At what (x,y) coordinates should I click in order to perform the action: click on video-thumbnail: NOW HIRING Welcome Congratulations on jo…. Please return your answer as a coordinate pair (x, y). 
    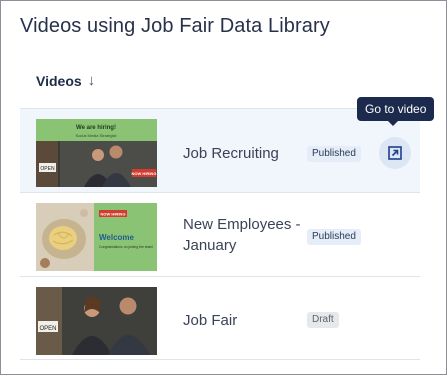
    Looking at the image, I should click on (96, 237).